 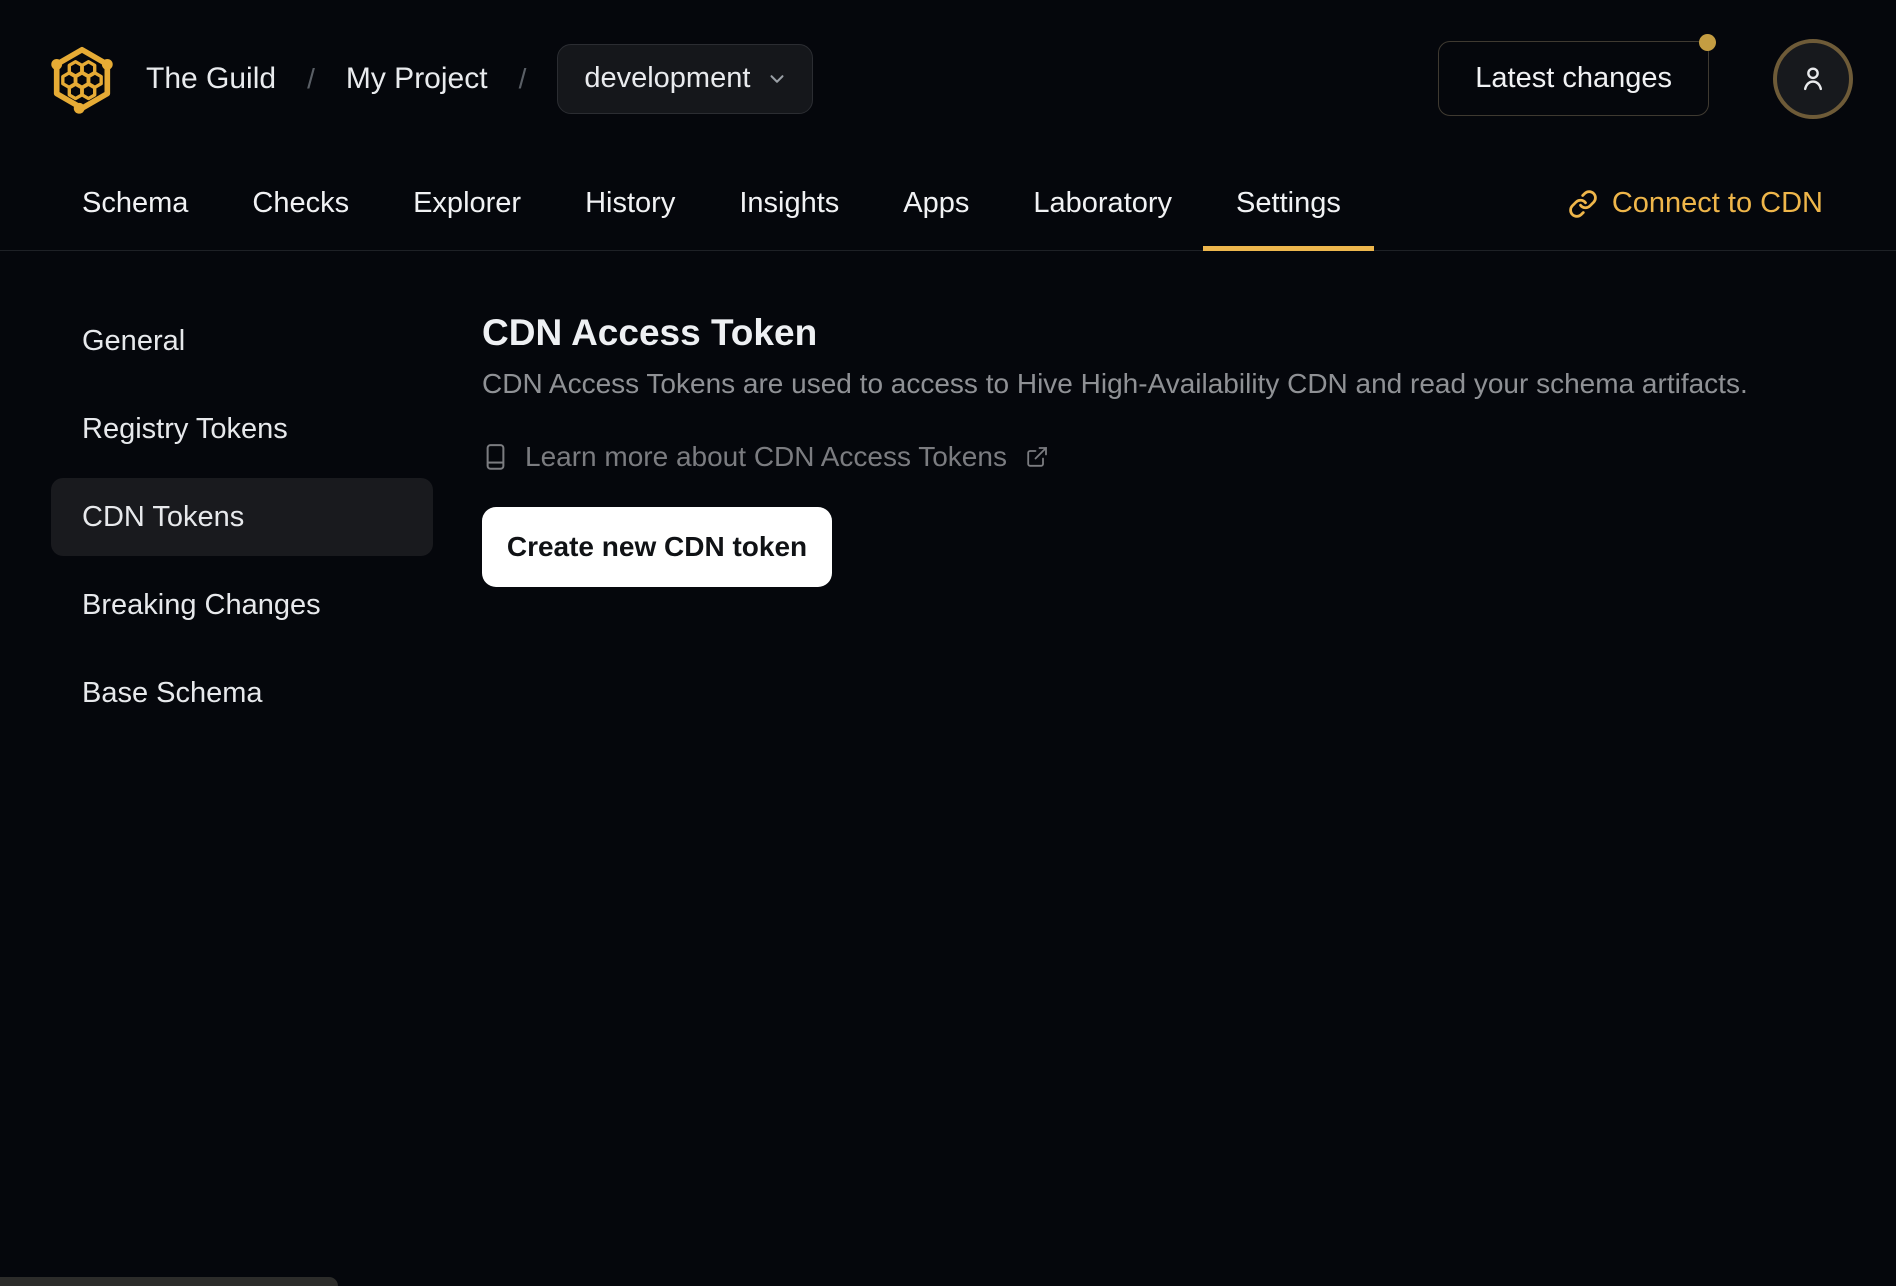 I want to click on breadcrumb-project: My Project, so click(x=417, y=79).